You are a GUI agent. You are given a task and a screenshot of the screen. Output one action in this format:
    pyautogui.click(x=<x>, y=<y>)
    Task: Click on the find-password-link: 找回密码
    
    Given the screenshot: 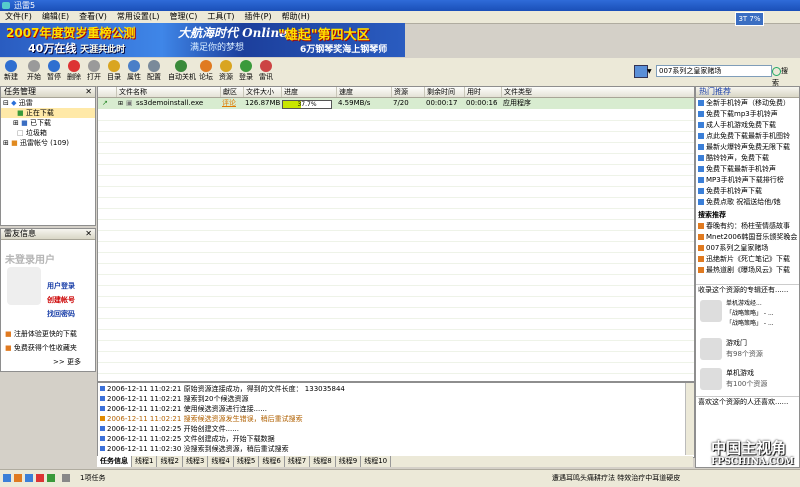 What is the action you would take?
    pyautogui.click(x=61, y=314)
    